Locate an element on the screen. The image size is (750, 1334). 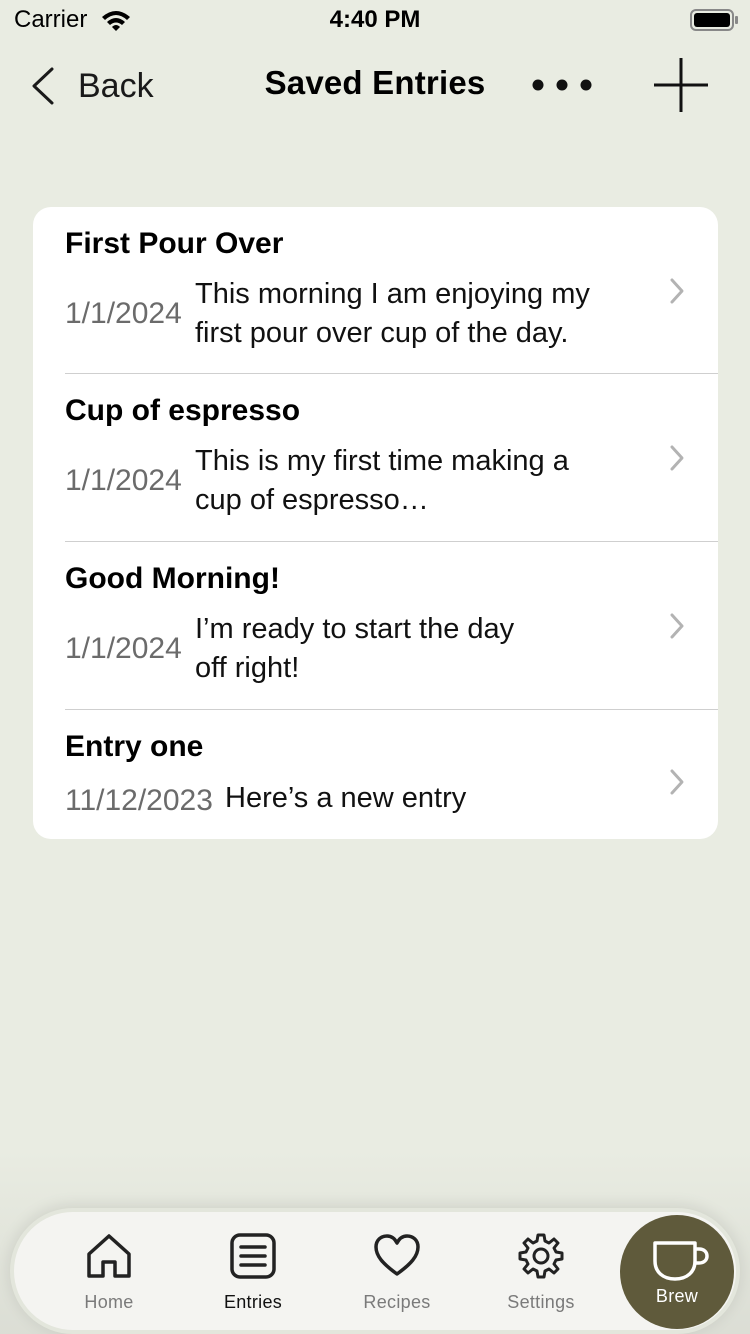
entry-preview-line: Here’s a new entry is located at coordinates (346, 798).